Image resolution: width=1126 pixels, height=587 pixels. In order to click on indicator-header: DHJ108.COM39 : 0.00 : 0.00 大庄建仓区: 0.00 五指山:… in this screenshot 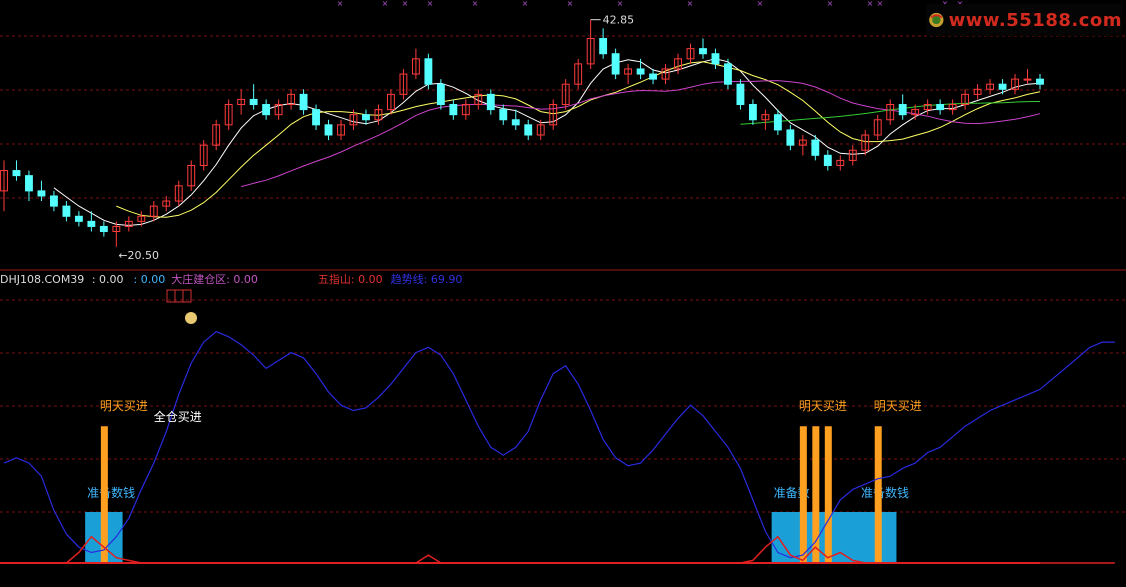, I will do `click(300, 280)`.